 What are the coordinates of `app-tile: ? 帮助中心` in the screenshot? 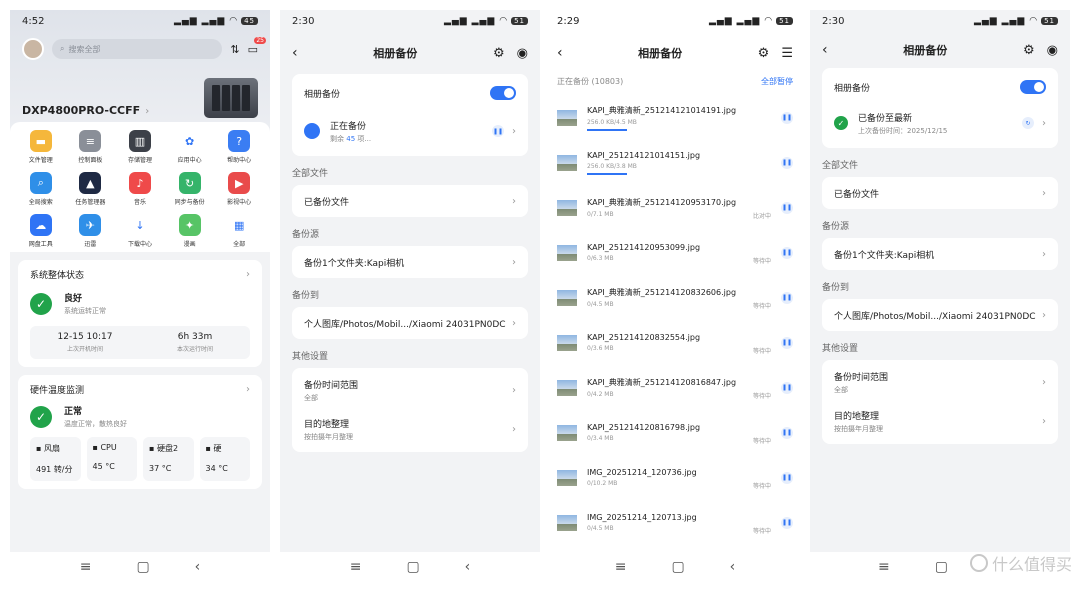 It's located at (239, 147).